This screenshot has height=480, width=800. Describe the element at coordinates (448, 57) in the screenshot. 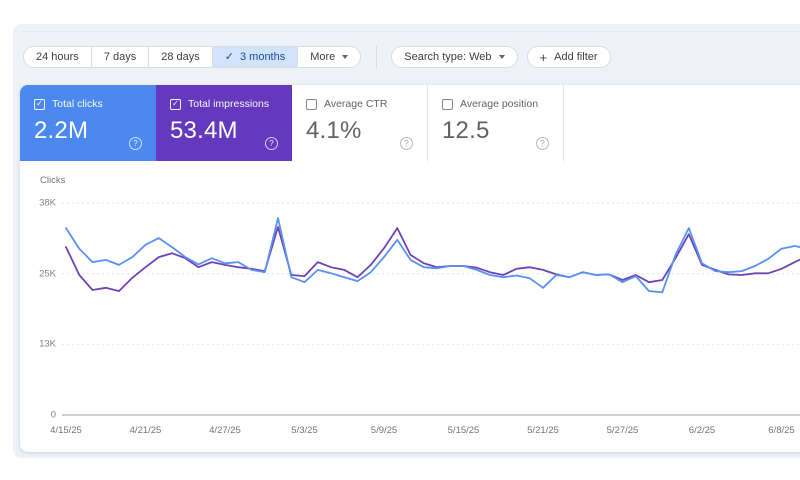

I see `search-type-label: Search type: Web` at that location.